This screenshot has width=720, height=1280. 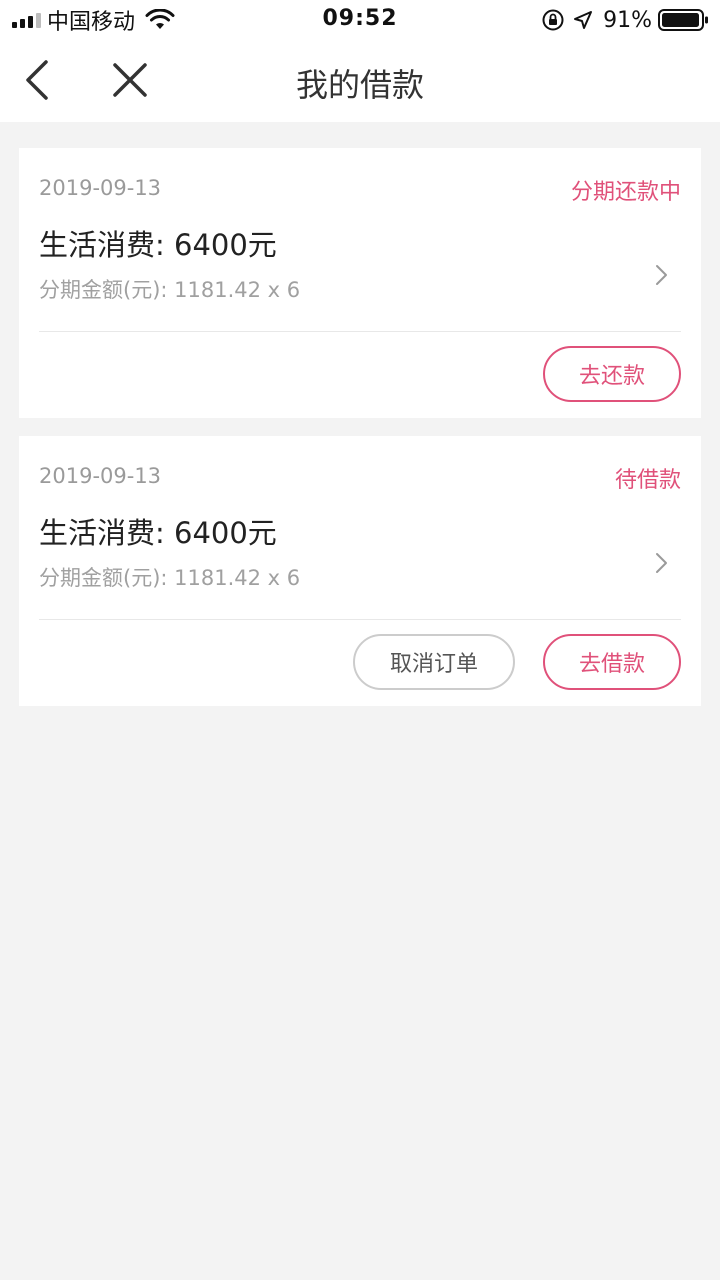 I want to click on page-title: 我的借款, so click(x=359, y=85).